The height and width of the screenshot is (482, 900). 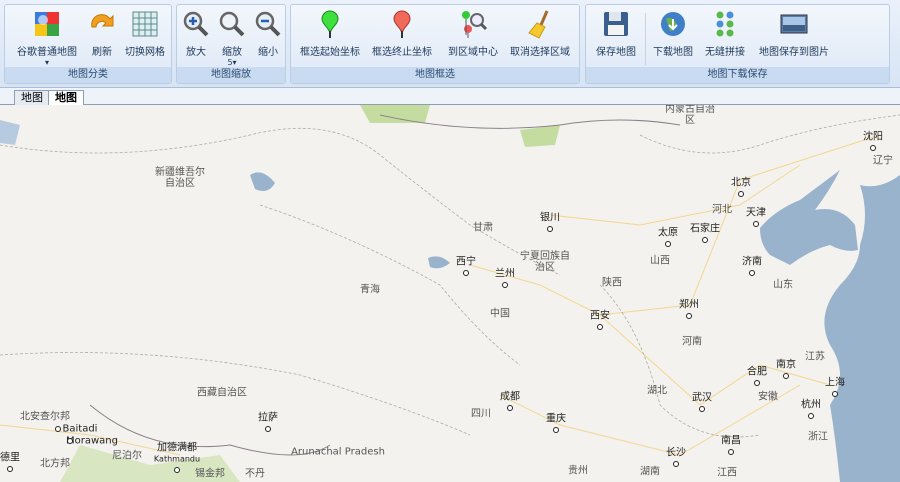 I want to click on map-city-label: 长沙, so click(x=676, y=453).